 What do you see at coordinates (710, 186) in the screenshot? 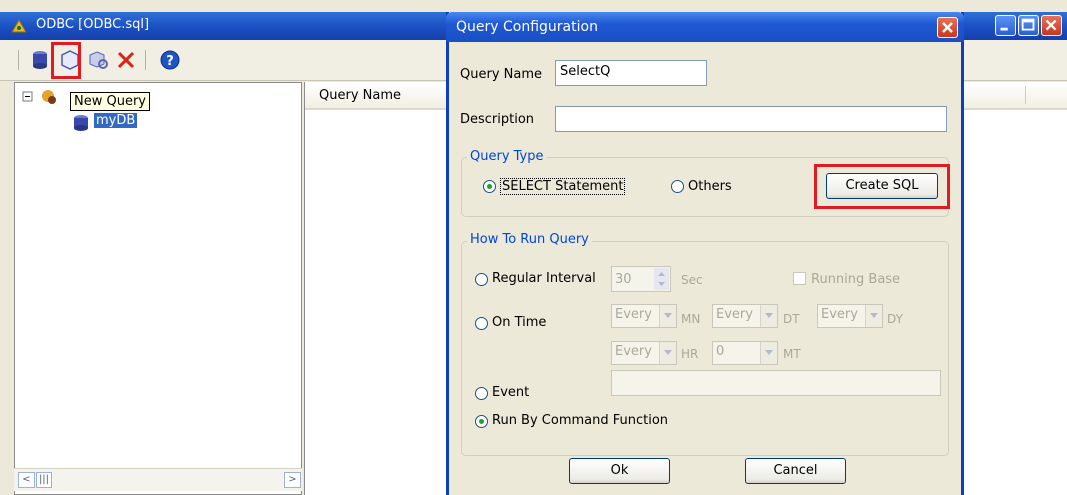
I see `others-label: Others` at bounding box center [710, 186].